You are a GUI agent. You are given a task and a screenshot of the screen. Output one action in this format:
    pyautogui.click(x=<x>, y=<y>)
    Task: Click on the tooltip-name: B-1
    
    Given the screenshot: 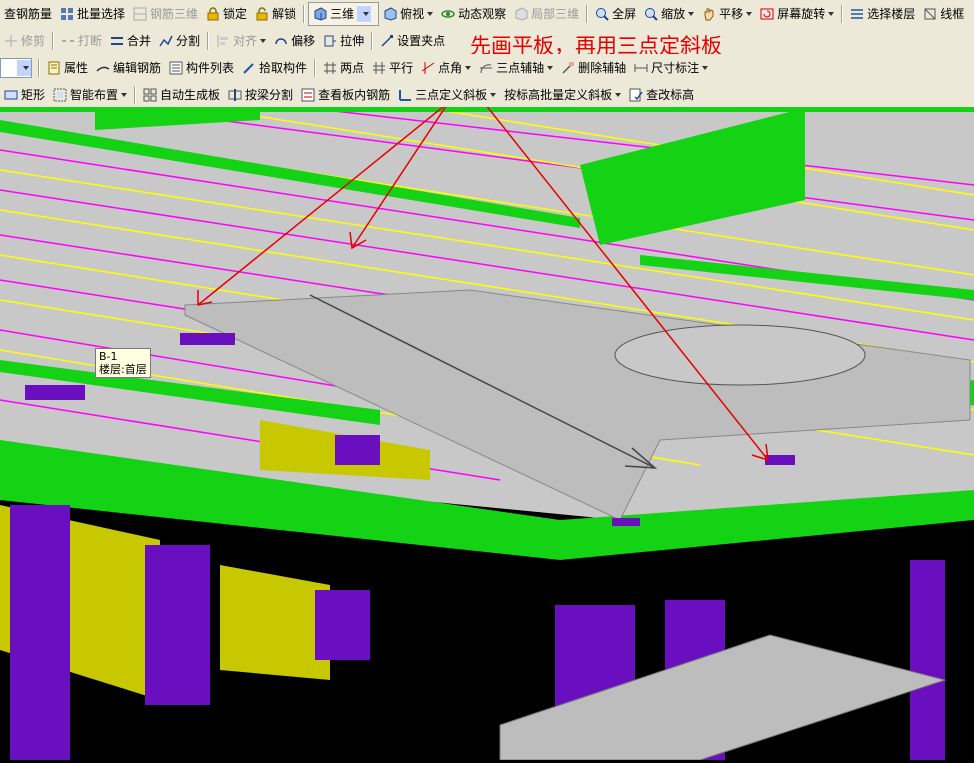 What is the action you would take?
    pyautogui.click(x=108, y=356)
    